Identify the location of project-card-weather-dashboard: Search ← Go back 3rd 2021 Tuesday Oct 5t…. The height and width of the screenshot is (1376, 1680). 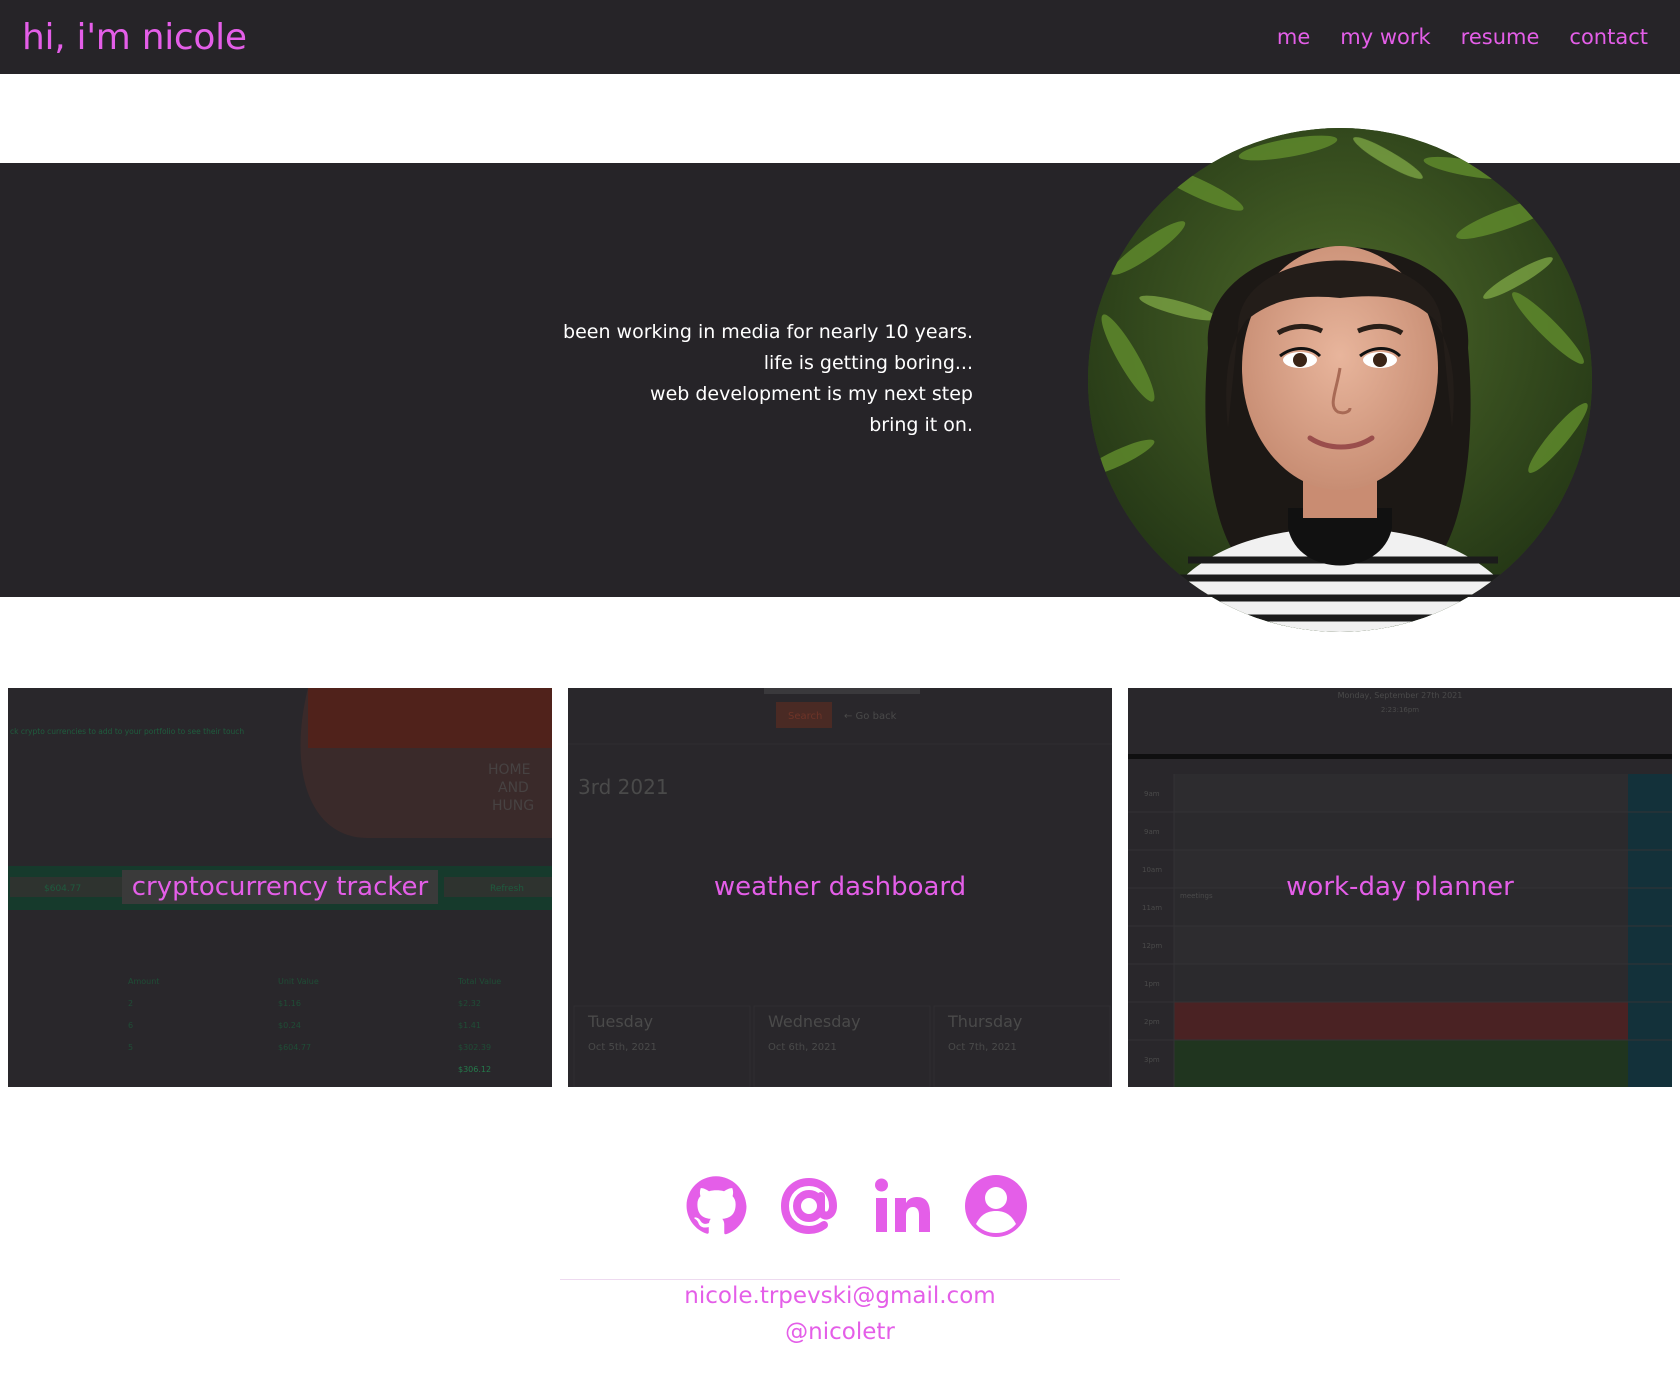
(840, 887).